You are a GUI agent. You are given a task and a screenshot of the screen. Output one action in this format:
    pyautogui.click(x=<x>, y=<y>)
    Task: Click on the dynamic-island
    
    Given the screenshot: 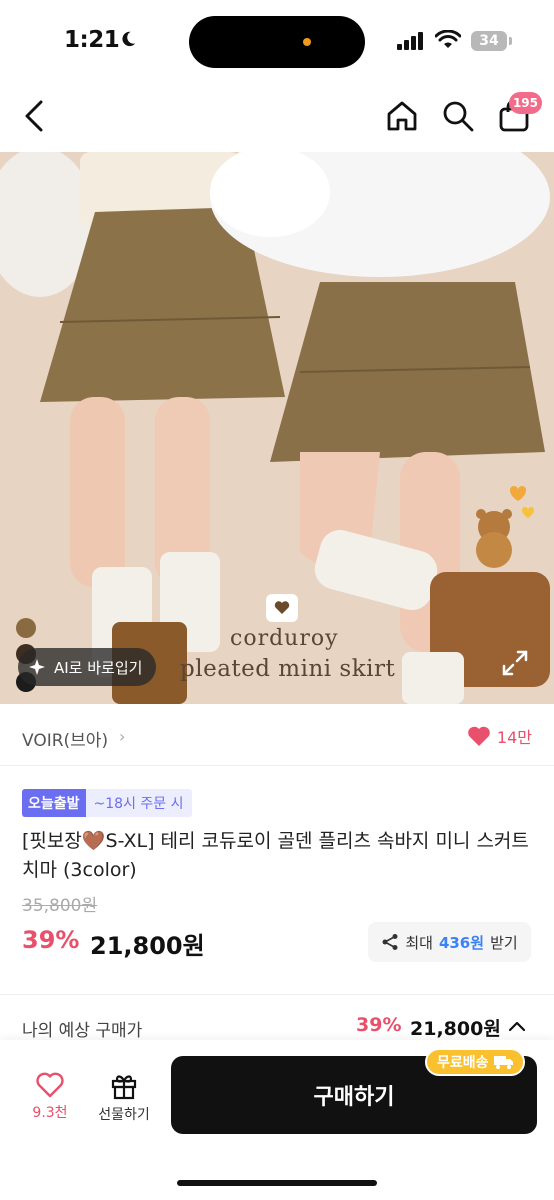 What is the action you would take?
    pyautogui.click(x=277, y=42)
    